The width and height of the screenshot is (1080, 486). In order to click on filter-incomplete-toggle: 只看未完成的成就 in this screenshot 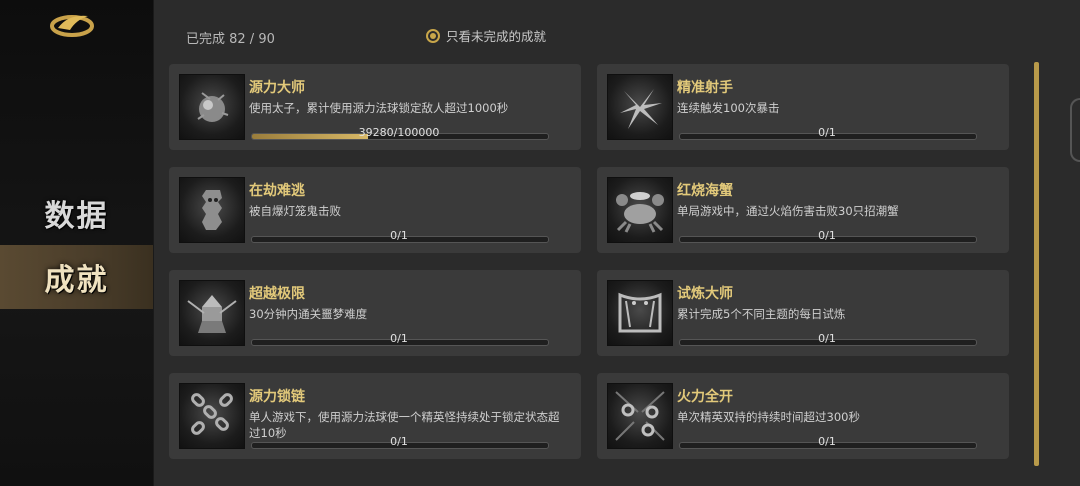, I will do `click(486, 35)`.